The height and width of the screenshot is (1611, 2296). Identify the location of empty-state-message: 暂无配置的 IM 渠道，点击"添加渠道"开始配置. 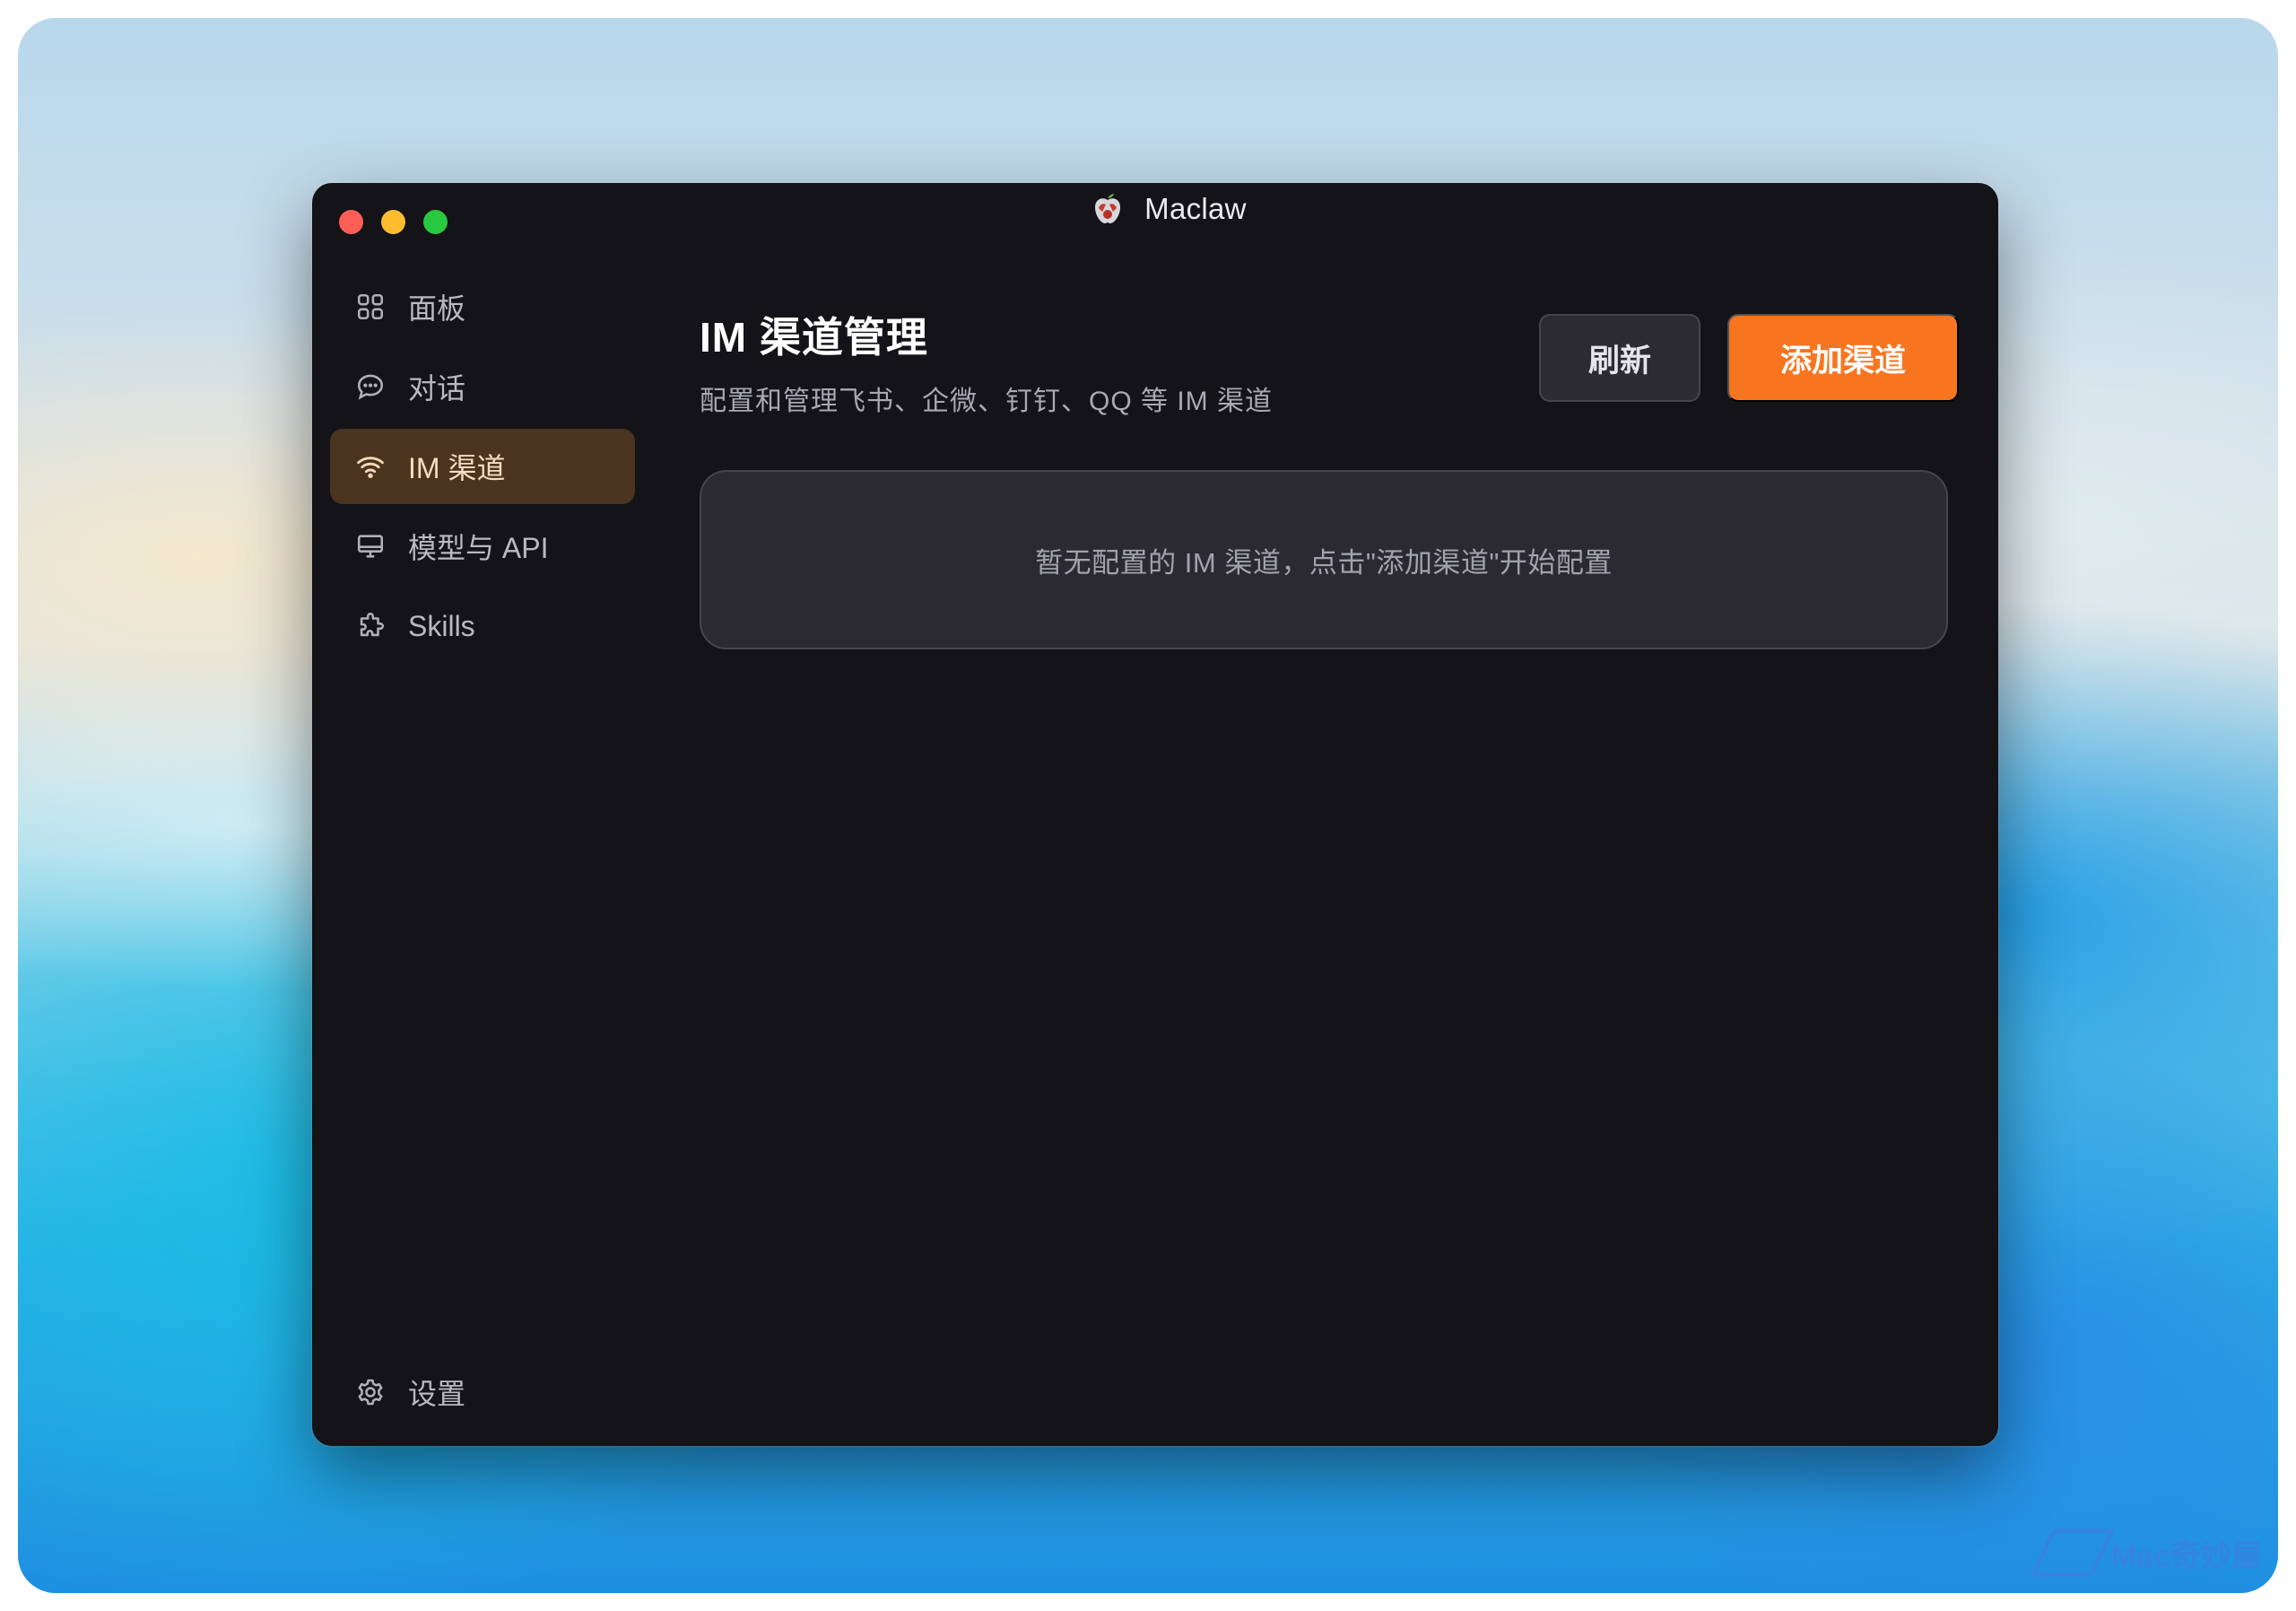
(1324, 562).